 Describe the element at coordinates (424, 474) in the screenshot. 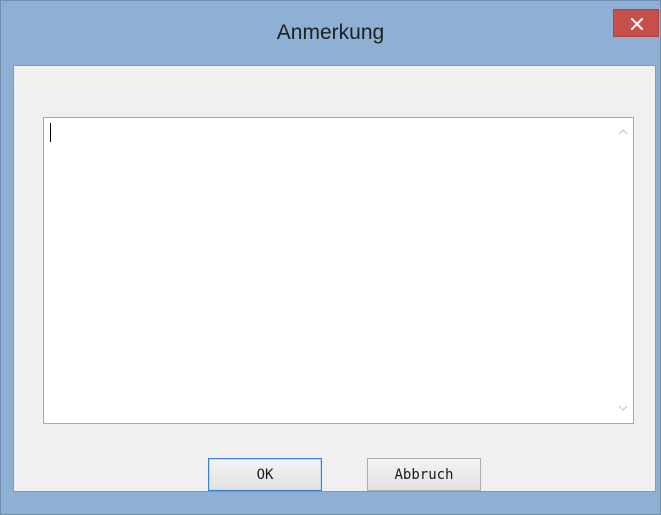

I see `cancel-button: Abbruch` at that location.